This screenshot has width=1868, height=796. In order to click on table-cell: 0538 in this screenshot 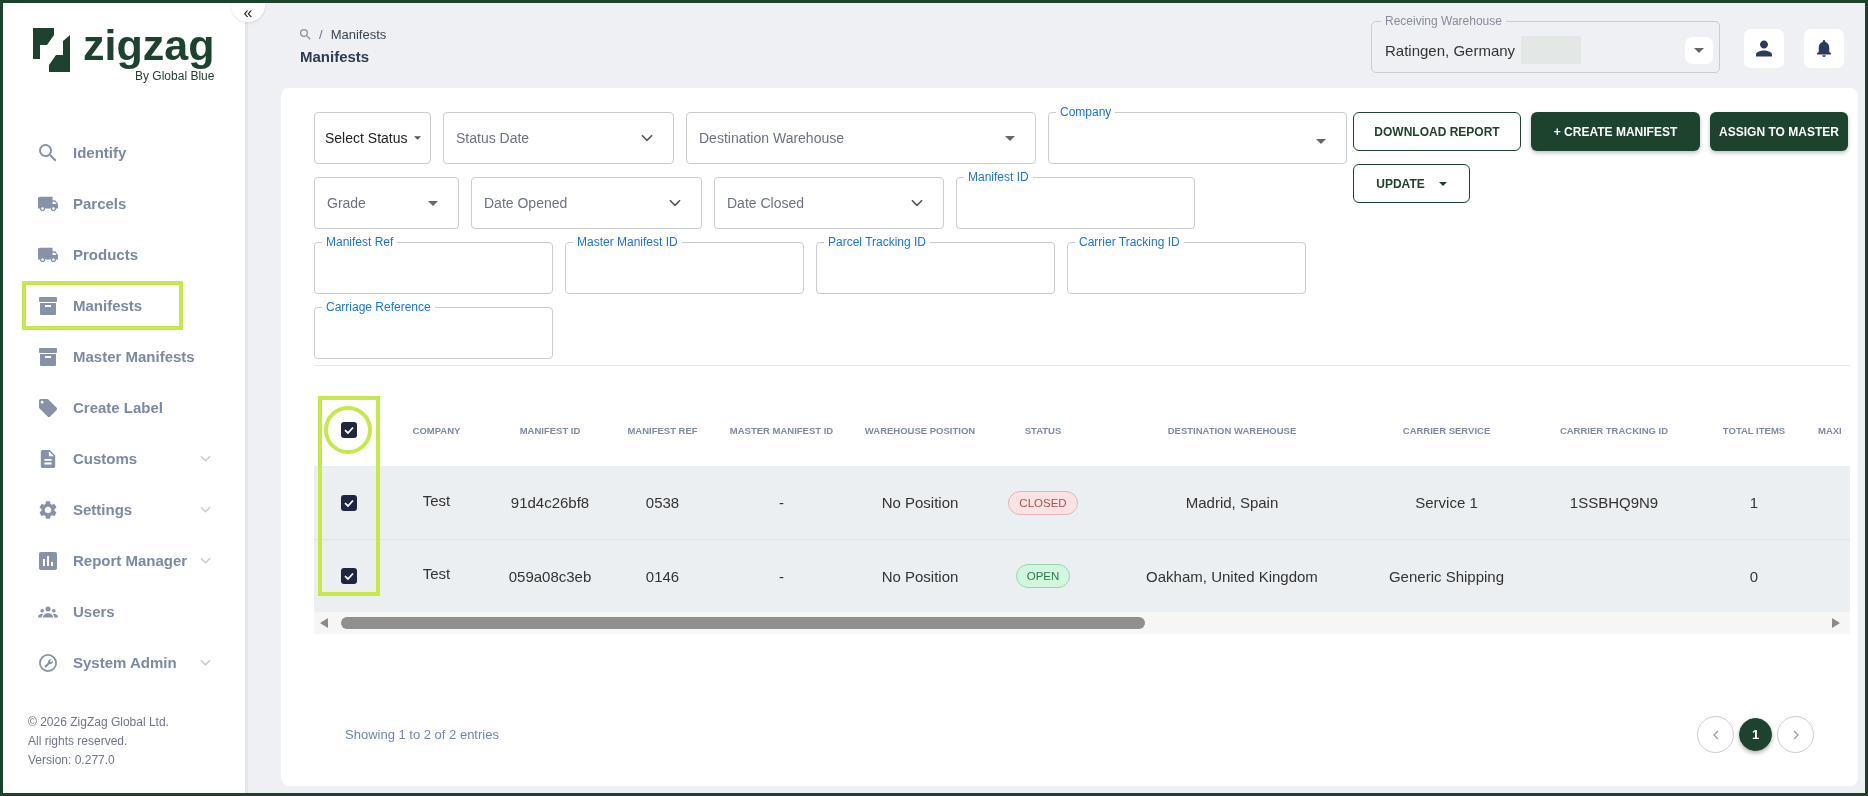, I will do `click(662, 502)`.